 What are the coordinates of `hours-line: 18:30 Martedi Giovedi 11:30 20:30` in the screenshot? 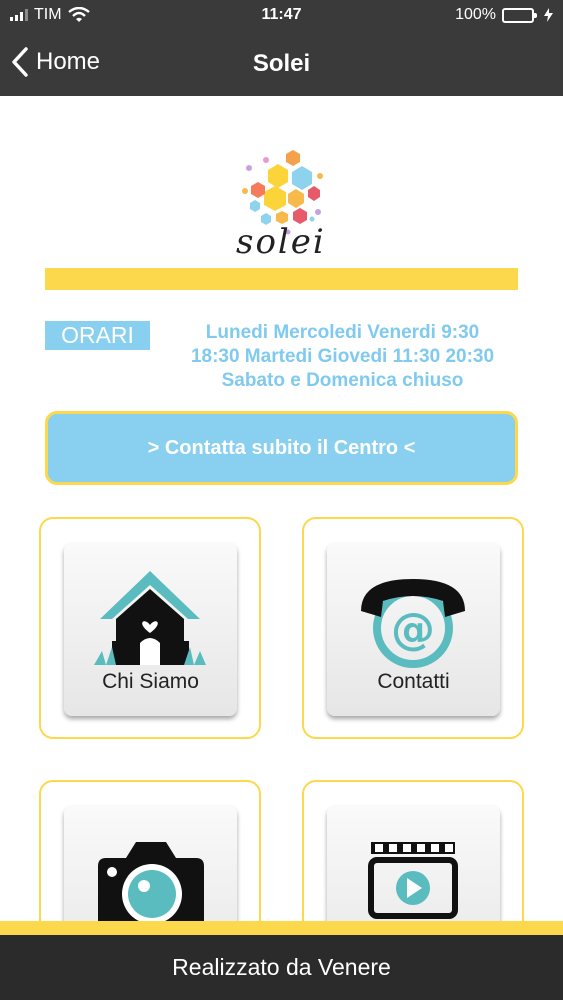 It's located at (342, 356).